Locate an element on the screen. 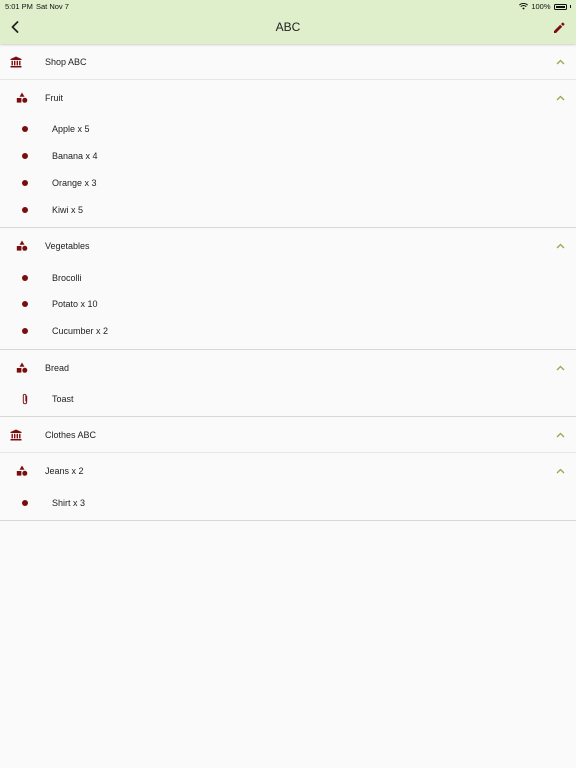 The width and height of the screenshot is (576, 768). wifi-icon is located at coordinates (524, 6).